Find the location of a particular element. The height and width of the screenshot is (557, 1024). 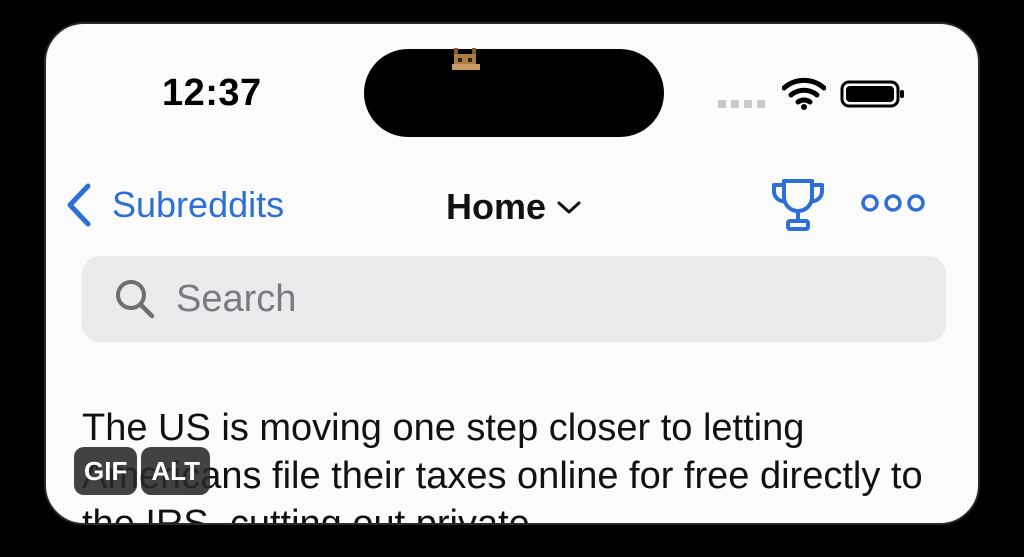

chevron-down-icon is located at coordinates (569, 207).